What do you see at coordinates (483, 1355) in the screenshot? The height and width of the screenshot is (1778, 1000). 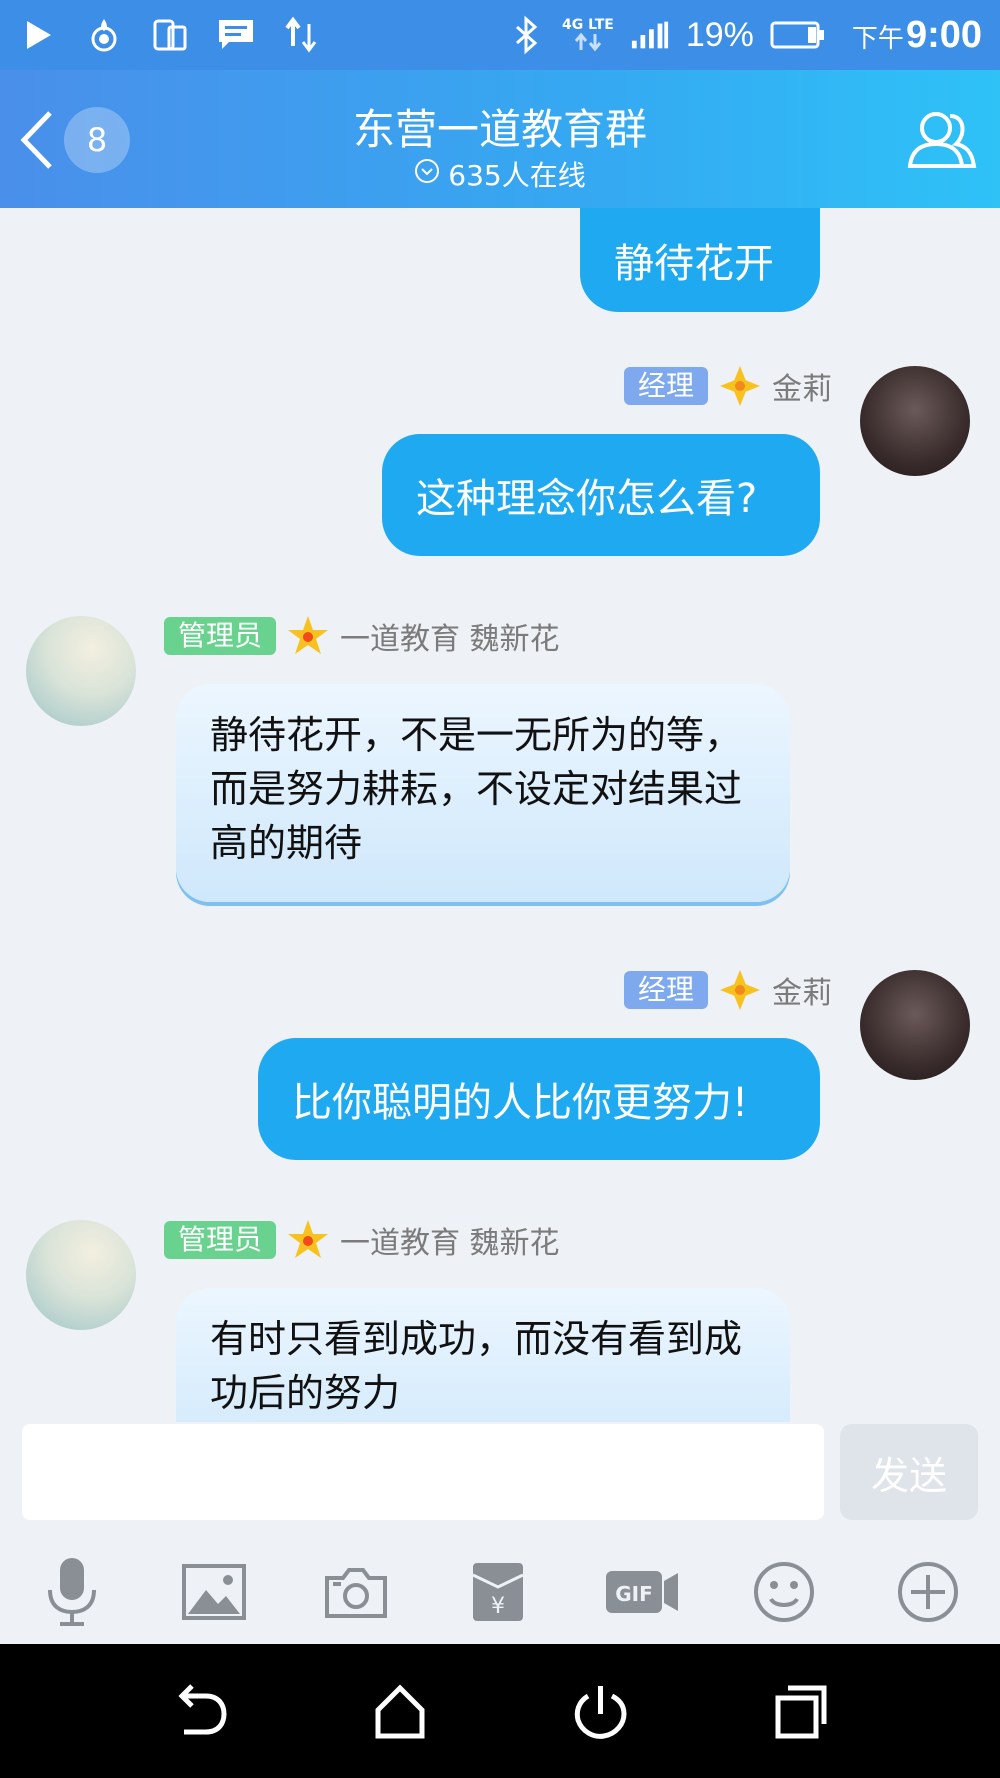 I see `message-bubble: 有时只看到成功，而没有看到成功后的努力` at bounding box center [483, 1355].